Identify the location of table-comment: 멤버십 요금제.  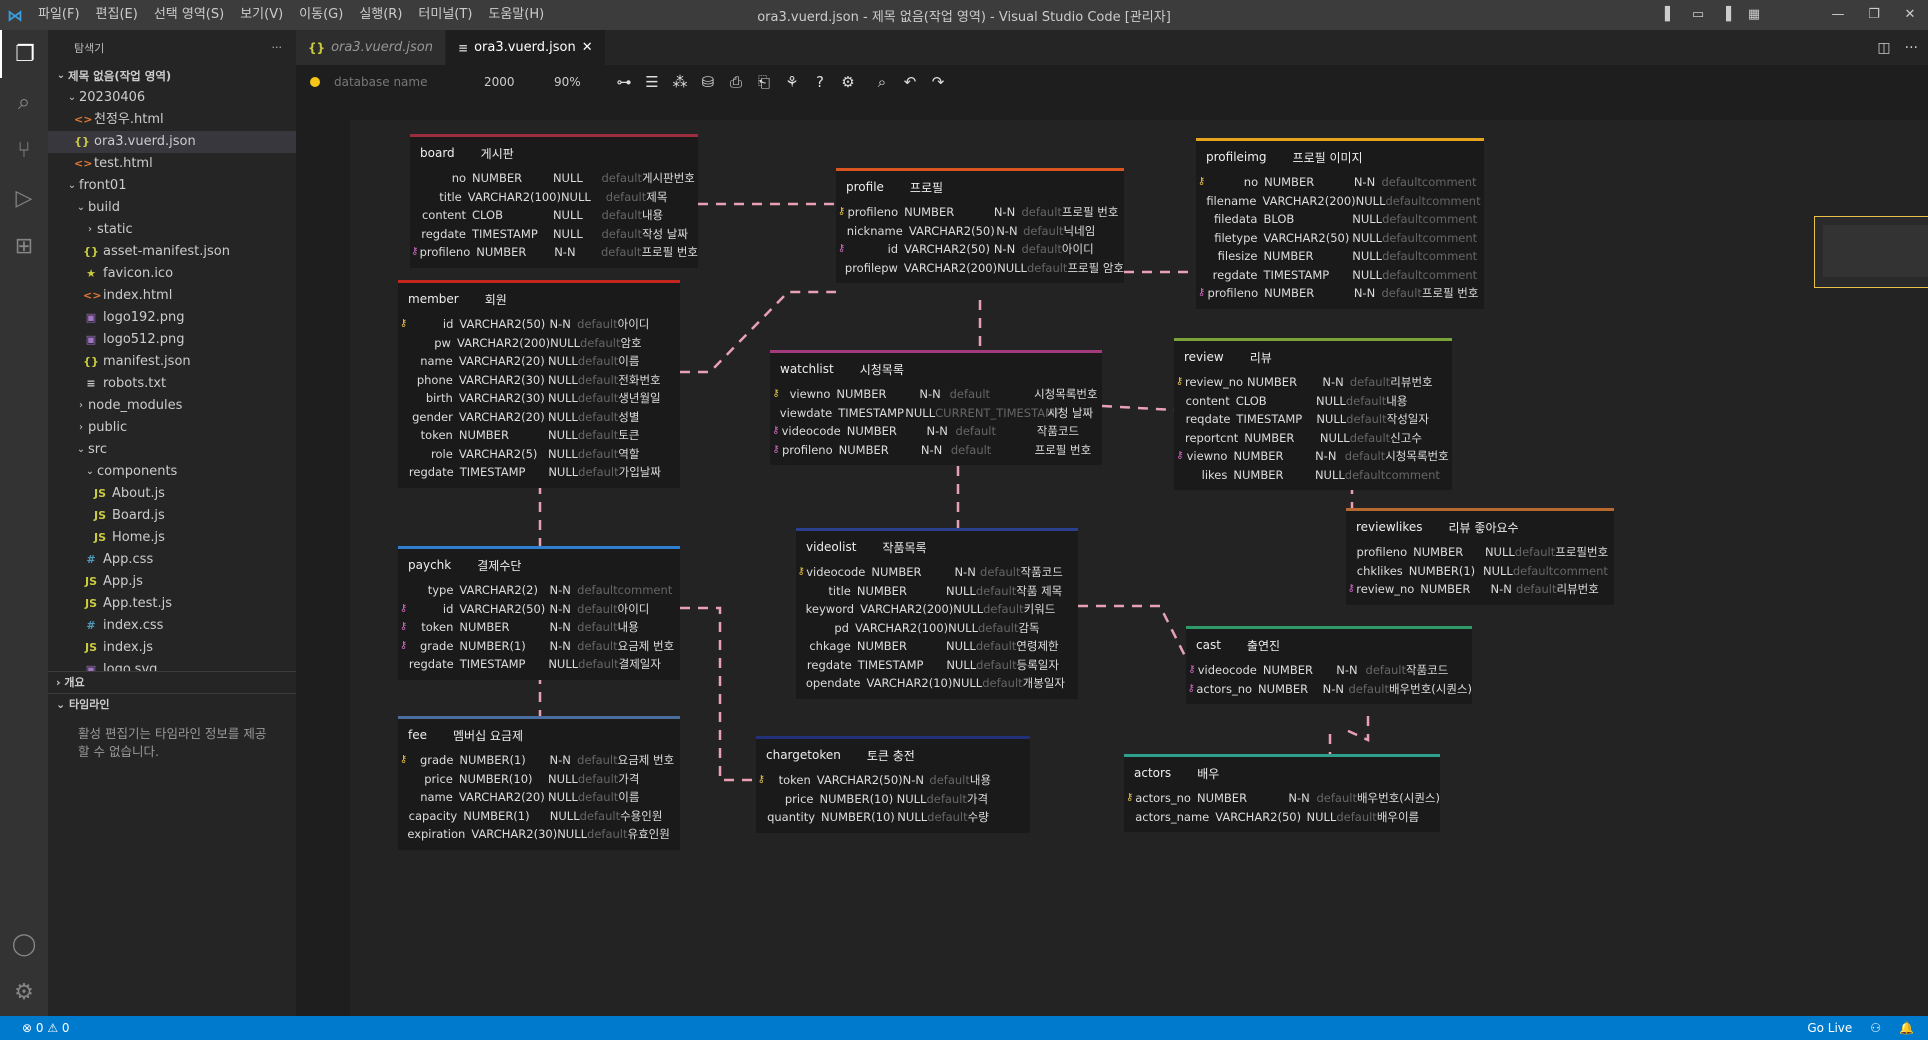
(488, 735).